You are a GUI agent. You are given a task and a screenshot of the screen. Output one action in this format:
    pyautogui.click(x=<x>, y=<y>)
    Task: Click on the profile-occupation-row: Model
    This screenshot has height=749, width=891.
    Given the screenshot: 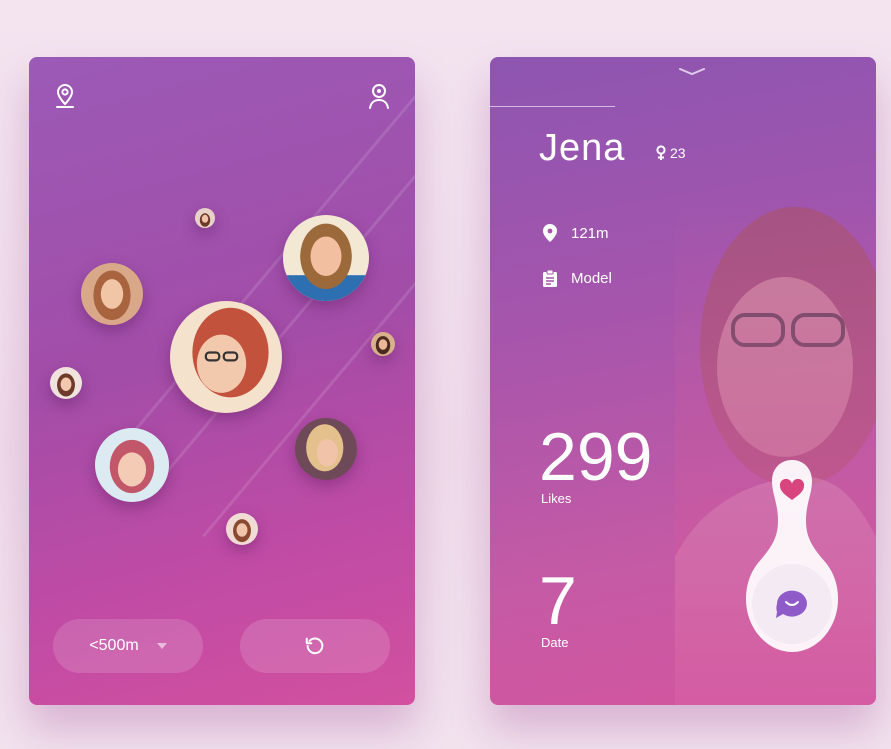 What is the action you would take?
    pyautogui.click(x=577, y=278)
    